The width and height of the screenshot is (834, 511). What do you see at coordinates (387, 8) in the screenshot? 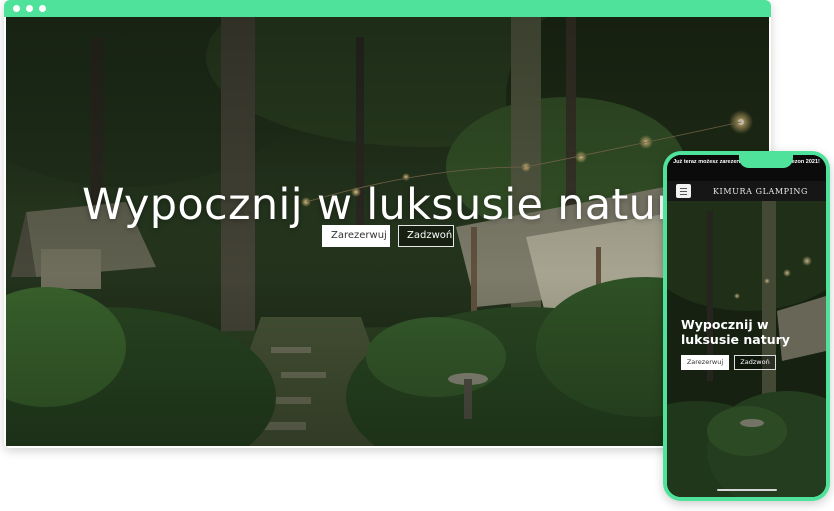
I see `browser-title-bar` at bounding box center [387, 8].